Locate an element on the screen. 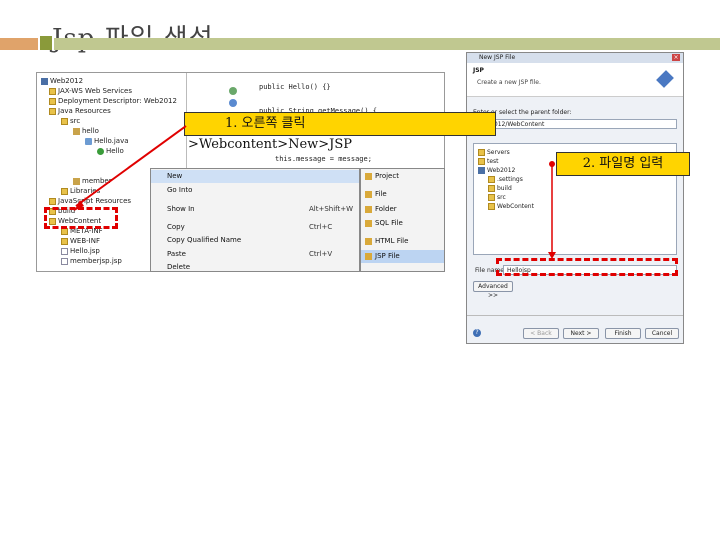  back-button: < Back is located at coordinates (541, 333).